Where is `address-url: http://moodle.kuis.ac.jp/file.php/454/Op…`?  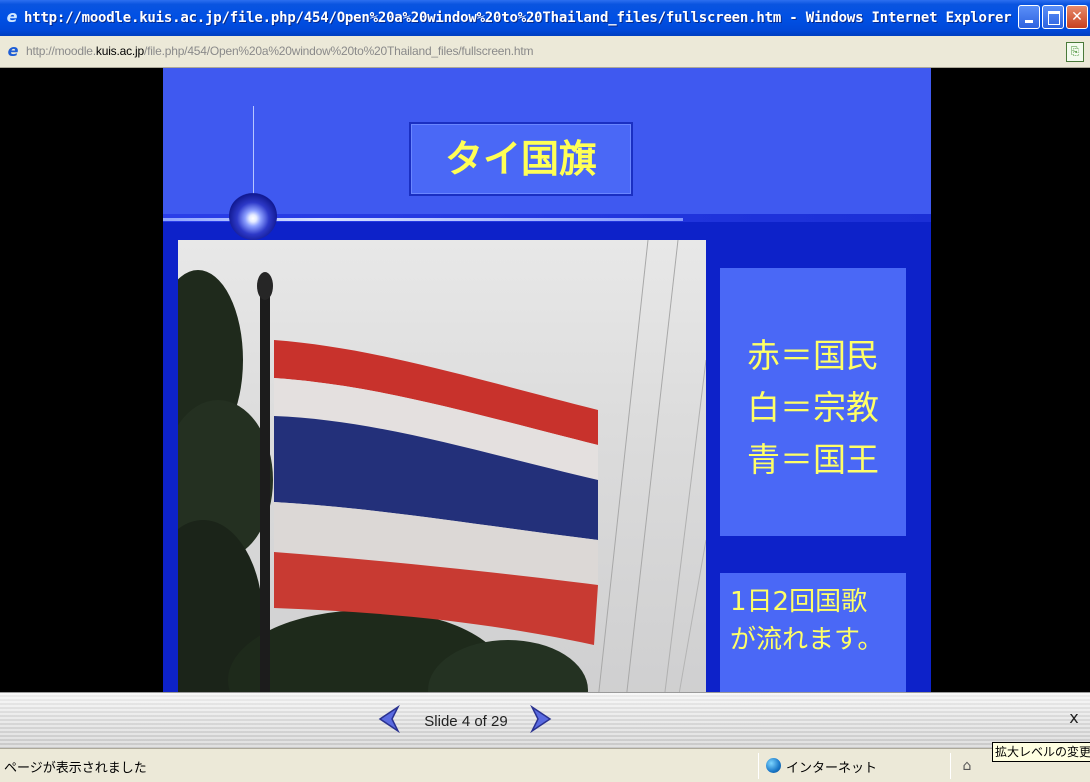
address-url: http://moodle.kuis.ac.jp/file.php/454/Op… is located at coordinates (279, 51).